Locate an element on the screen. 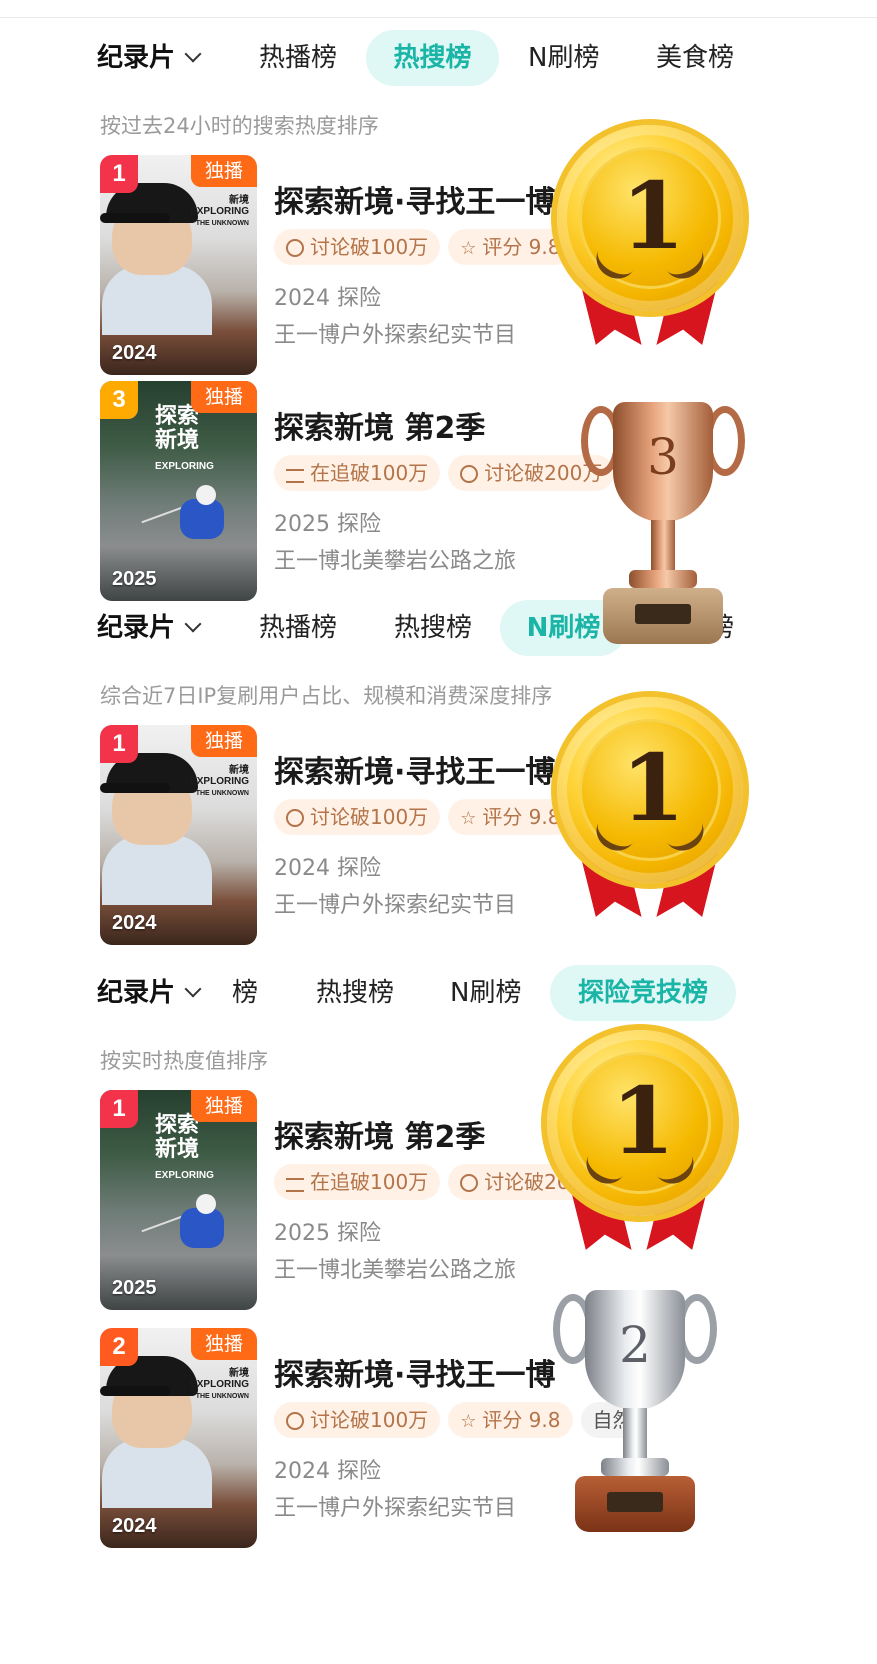 Image resolution: width=877 pixels, height=1664 pixels. bronze-trophy-icon: 3 is located at coordinates (663, 522).